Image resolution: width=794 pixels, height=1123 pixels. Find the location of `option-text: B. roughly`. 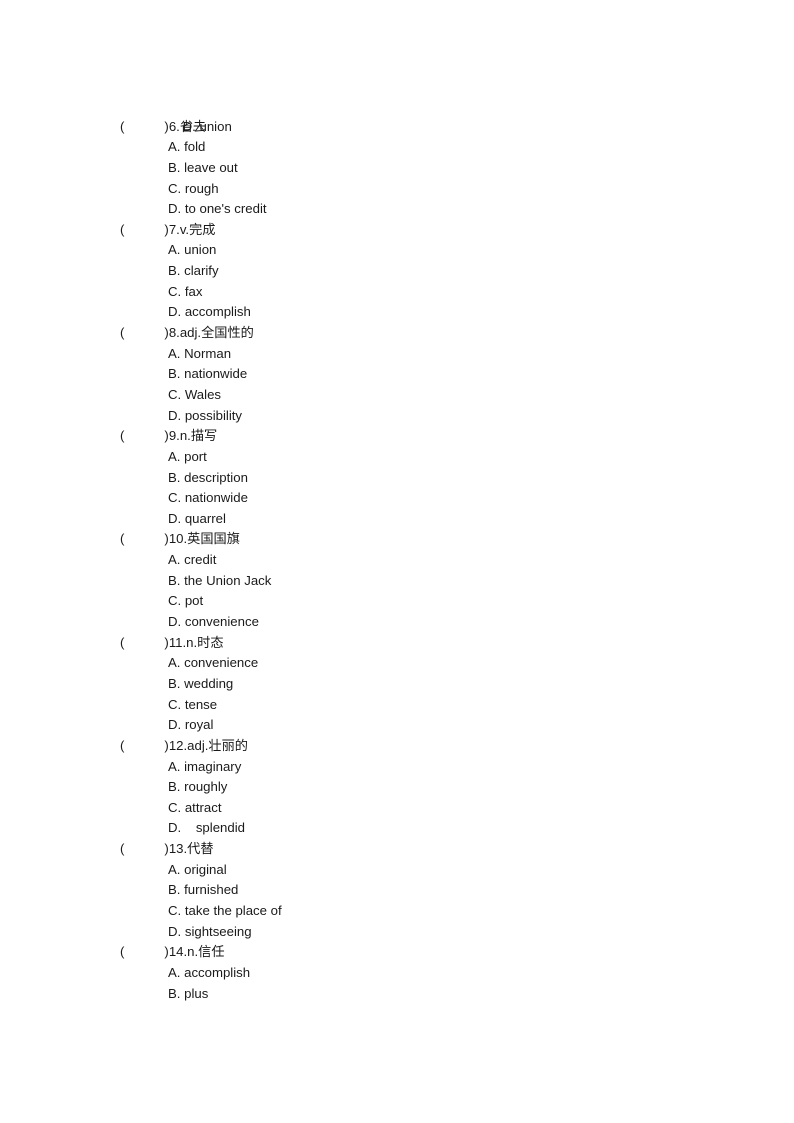

option-text: B. roughly is located at coordinates (198, 787).